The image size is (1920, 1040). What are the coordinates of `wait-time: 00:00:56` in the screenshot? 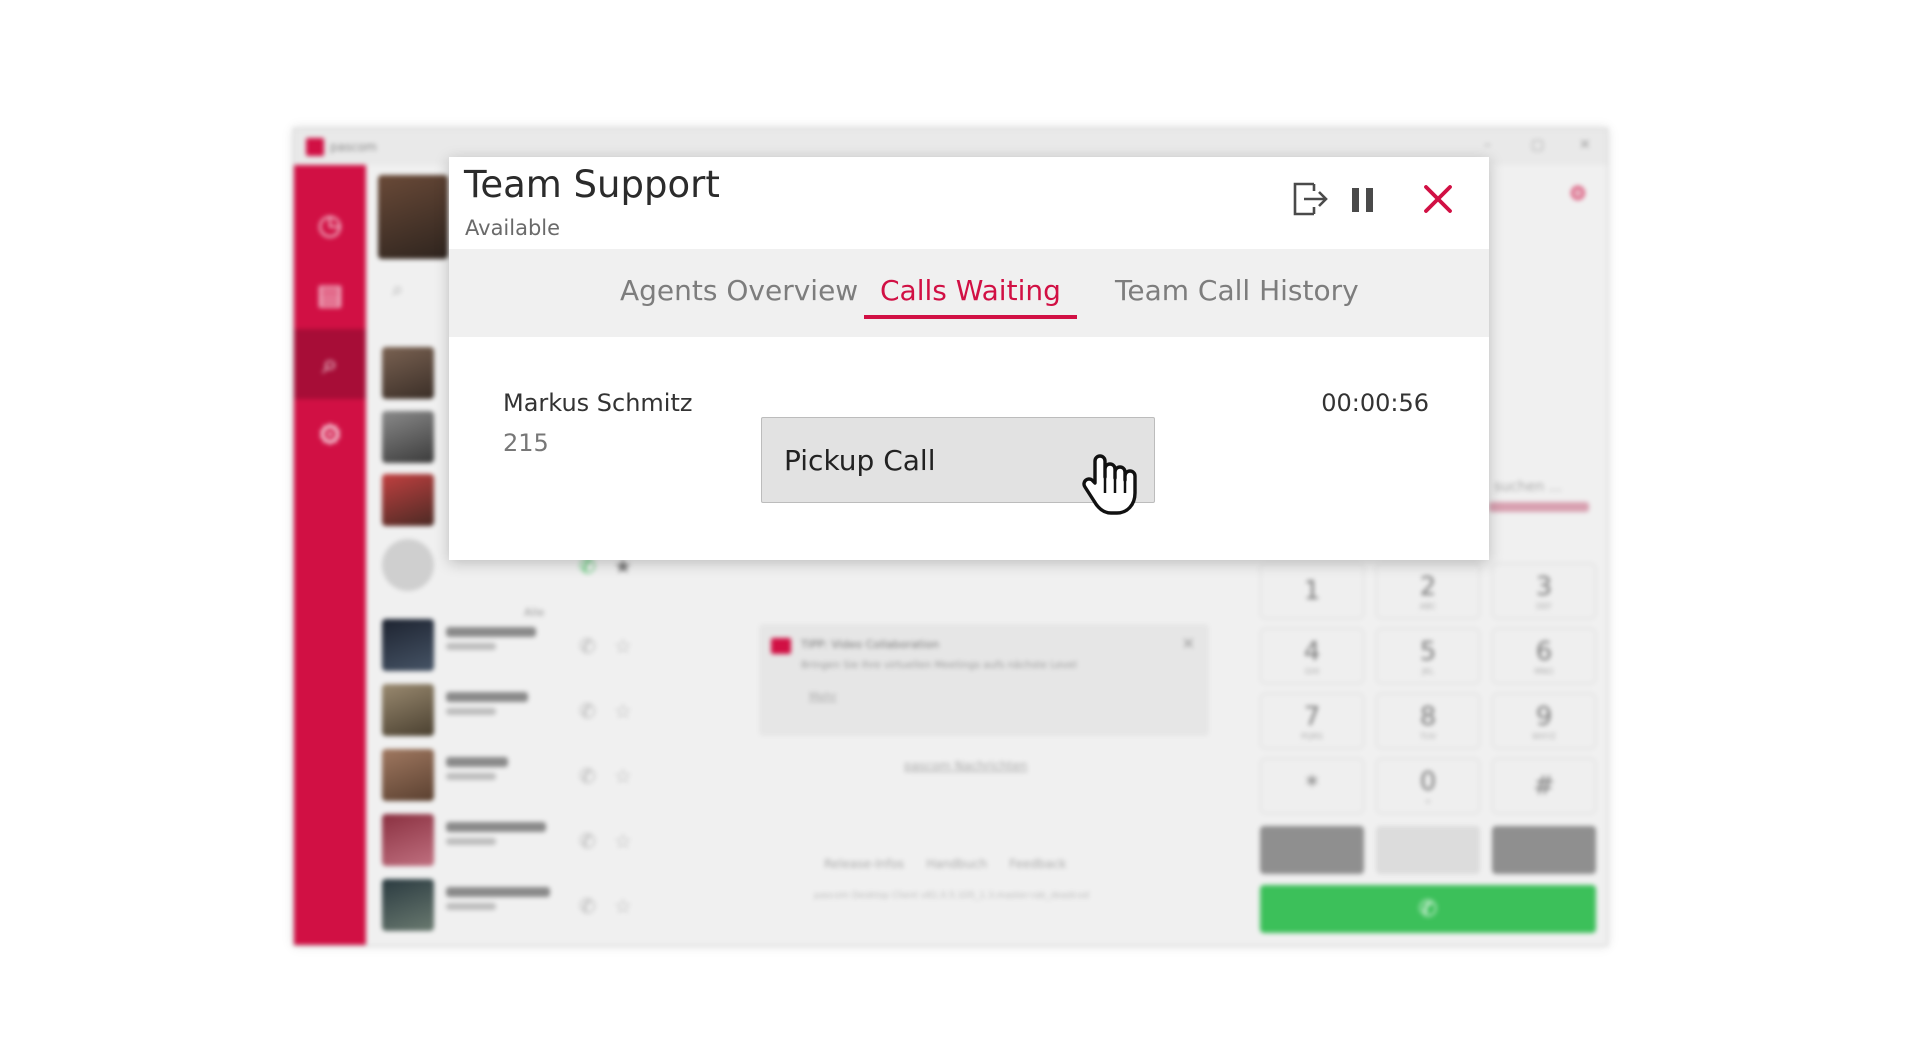 It's located at (1375, 403).